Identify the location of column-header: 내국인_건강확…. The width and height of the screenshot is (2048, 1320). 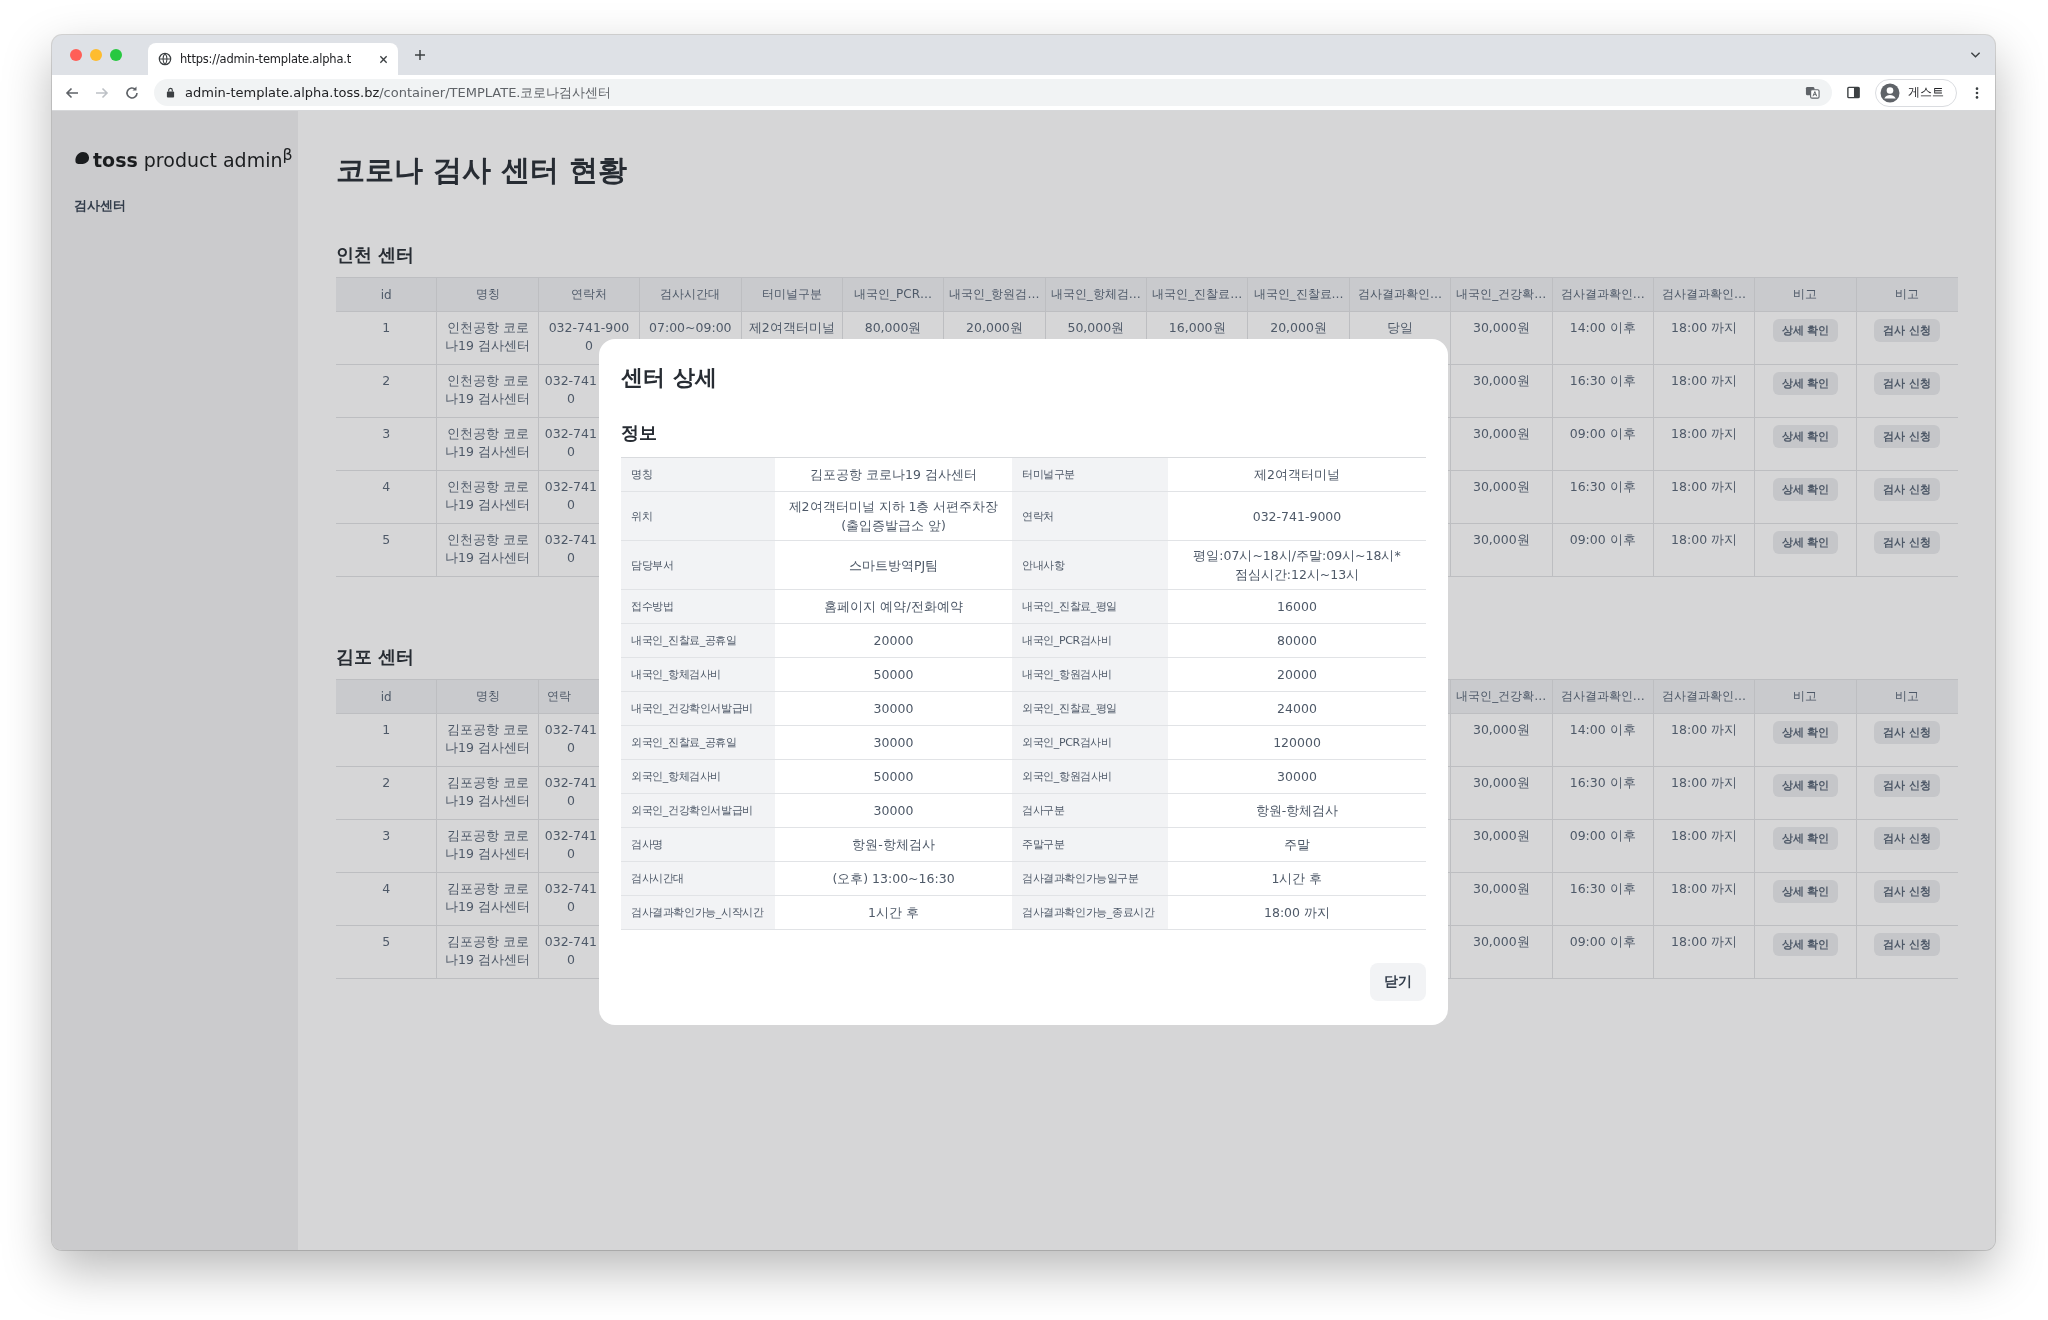
(1501, 294).